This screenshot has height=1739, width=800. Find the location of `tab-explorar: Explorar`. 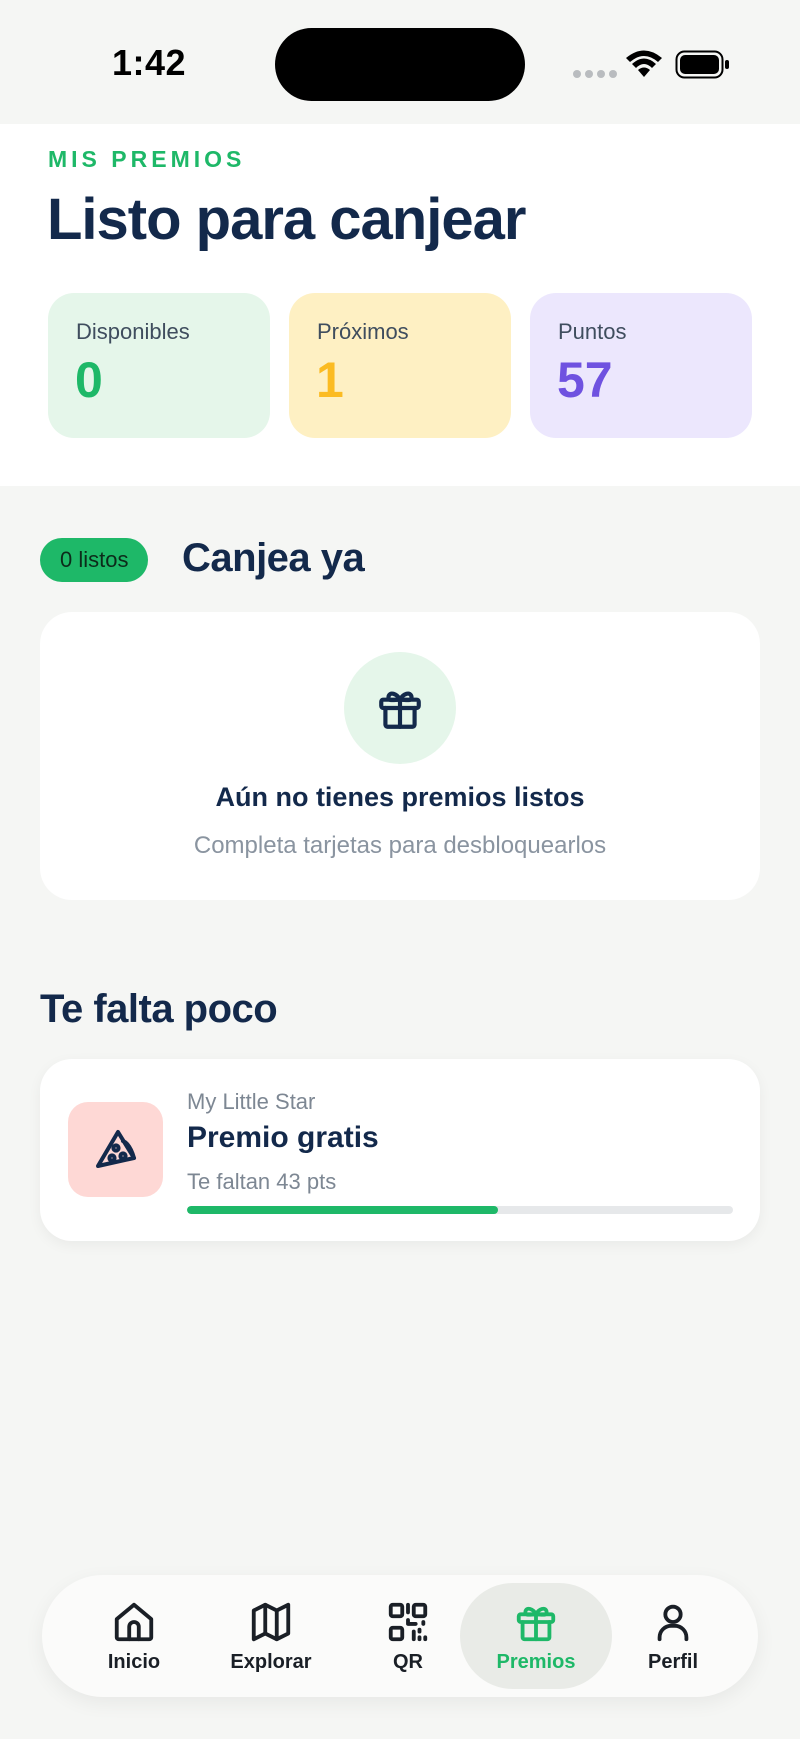

tab-explorar: Explorar is located at coordinates (271, 1636).